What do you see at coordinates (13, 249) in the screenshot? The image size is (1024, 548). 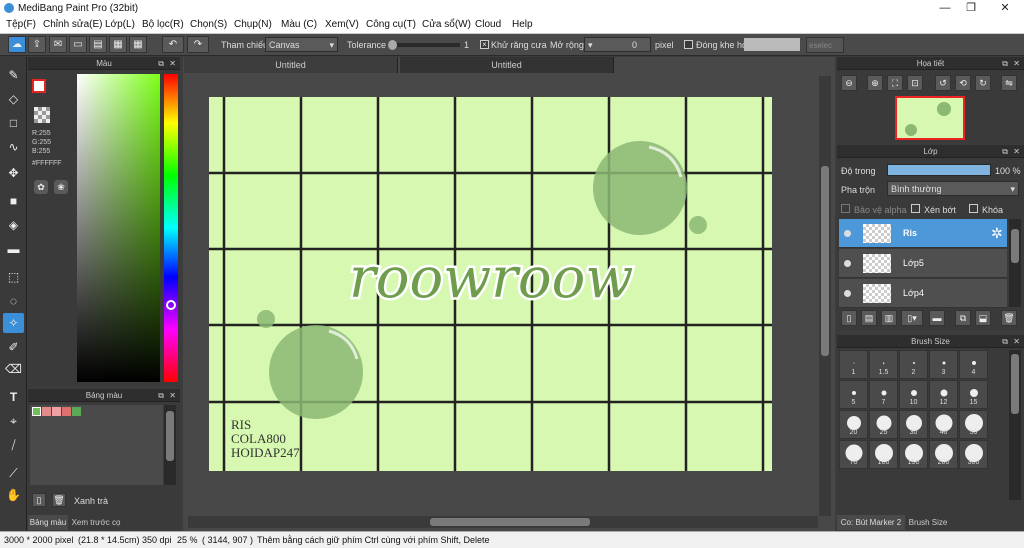 I see `gradient-tool-icon: ▬` at bounding box center [13, 249].